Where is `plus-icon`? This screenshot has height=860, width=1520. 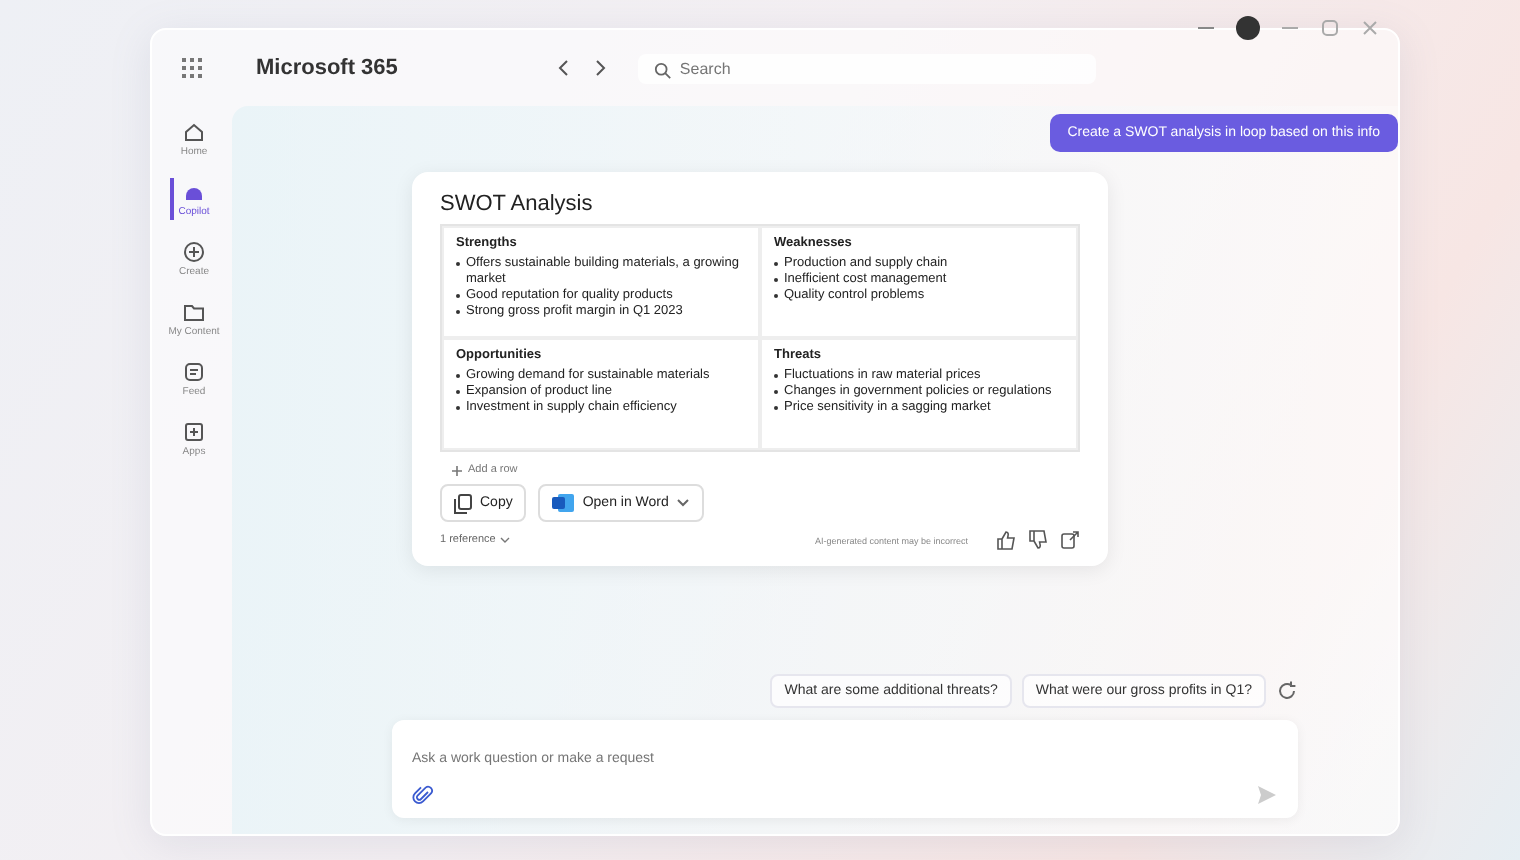 plus-icon is located at coordinates (457, 470).